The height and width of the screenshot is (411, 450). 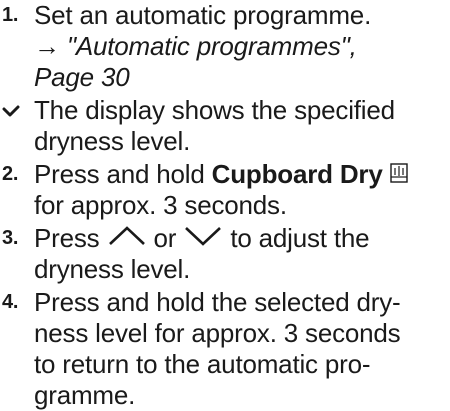 What do you see at coordinates (160, 205) in the screenshot?
I see `step-2-line-2: for approx. 3 seconds.` at bounding box center [160, 205].